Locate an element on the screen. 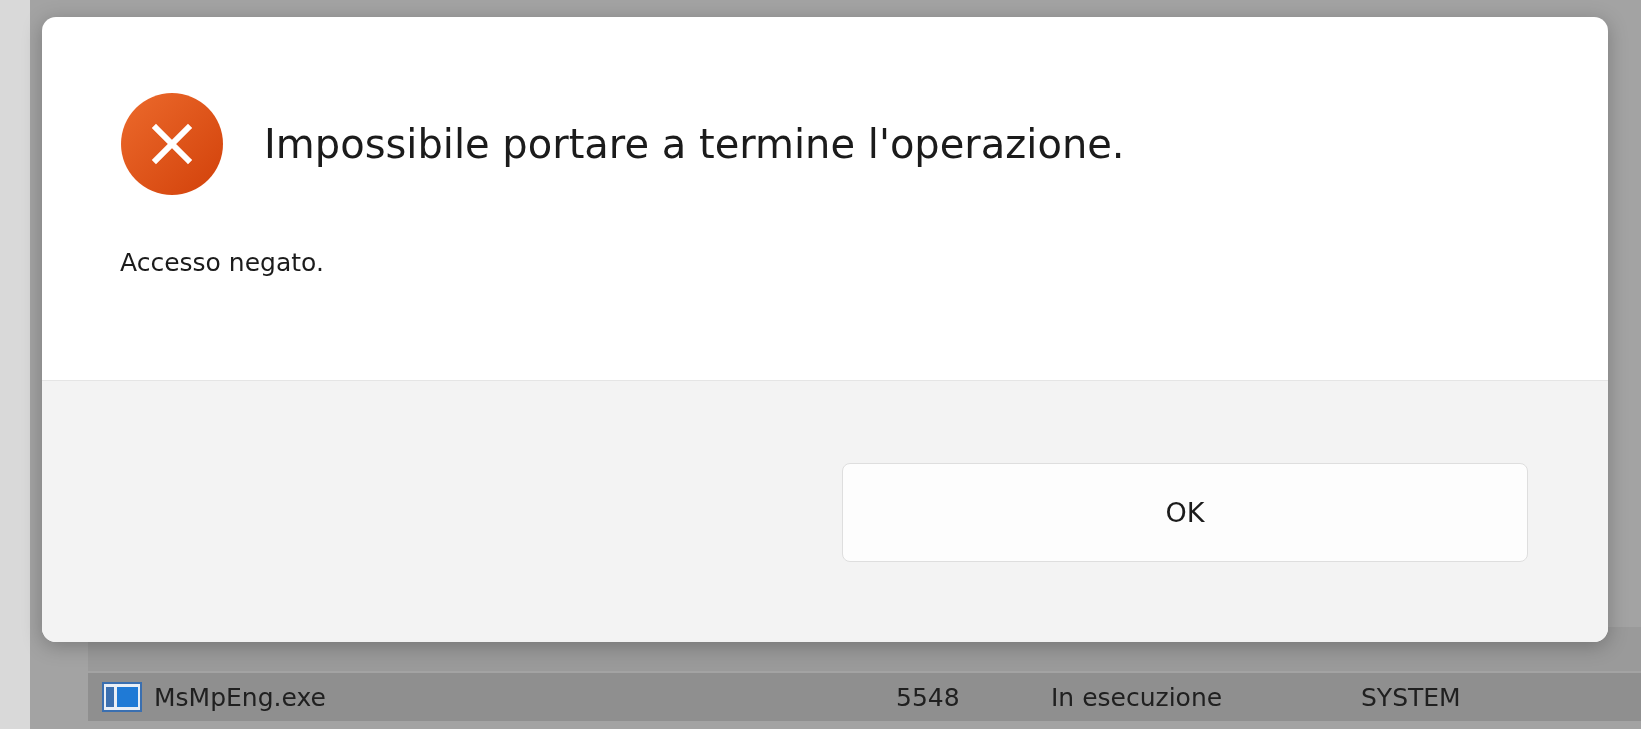  dialog-message: Accesso negato. is located at coordinates (222, 262).